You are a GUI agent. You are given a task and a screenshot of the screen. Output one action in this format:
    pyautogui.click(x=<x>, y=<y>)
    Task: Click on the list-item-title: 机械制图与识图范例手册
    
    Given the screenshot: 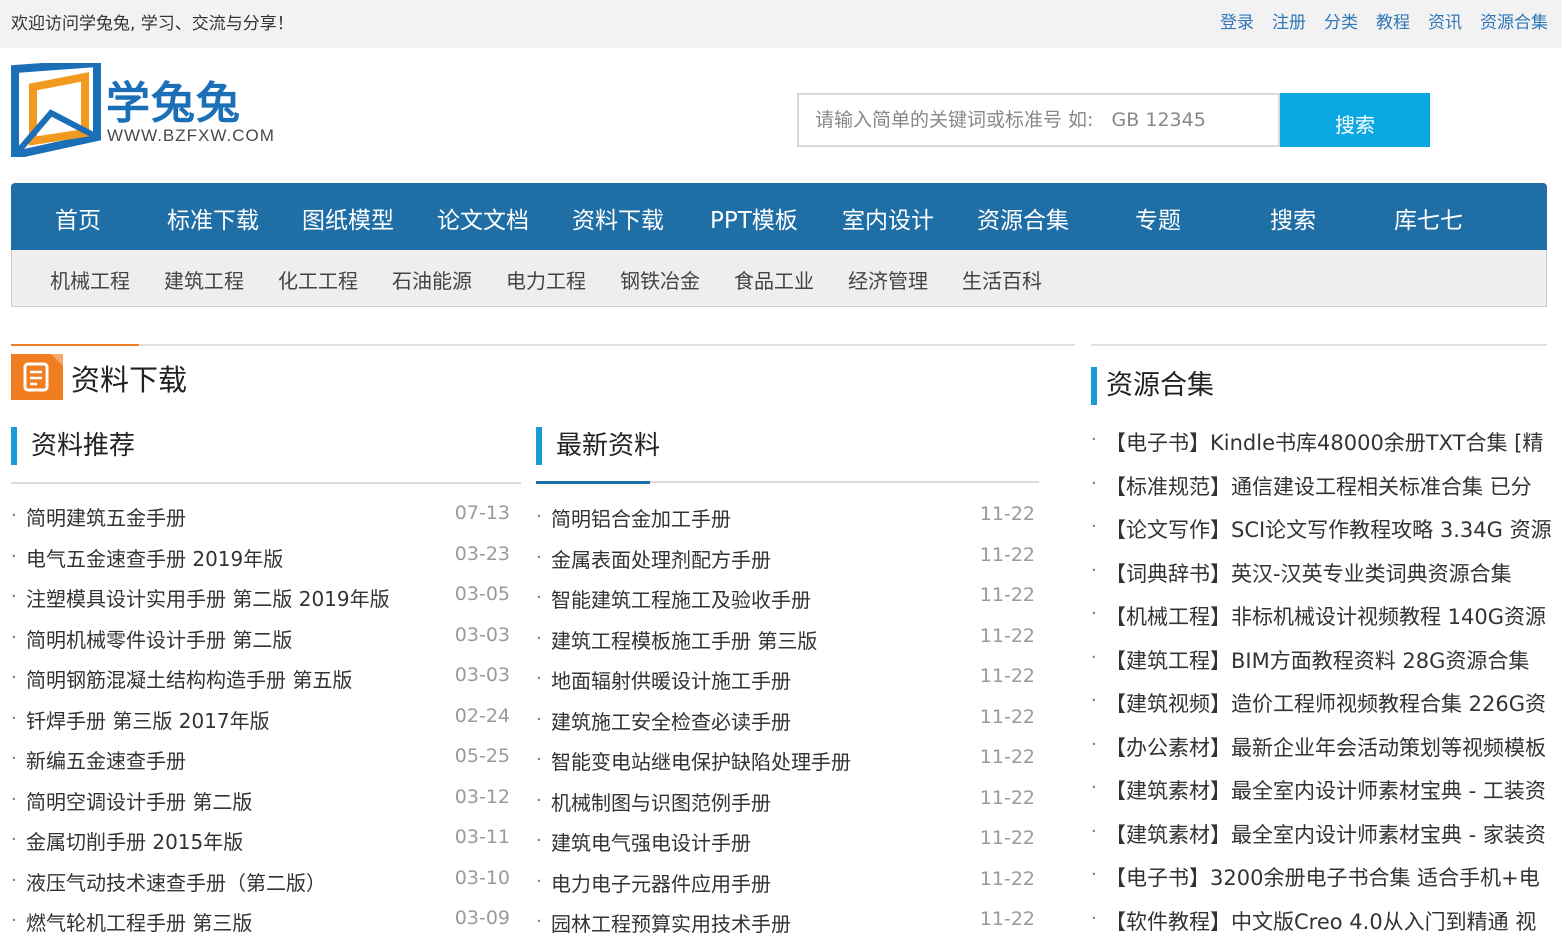 What is the action you would take?
    pyautogui.click(x=661, y=801)
    